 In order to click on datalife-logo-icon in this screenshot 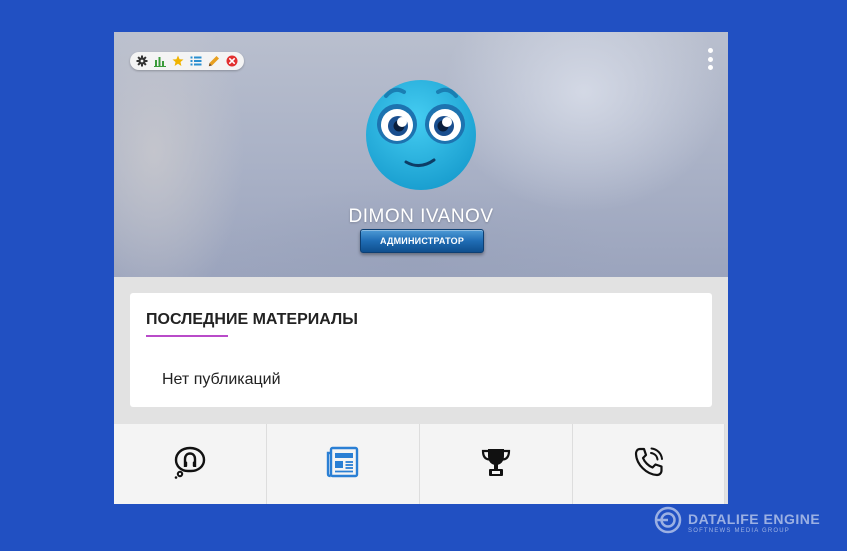, I will do `click(668, 522)`.